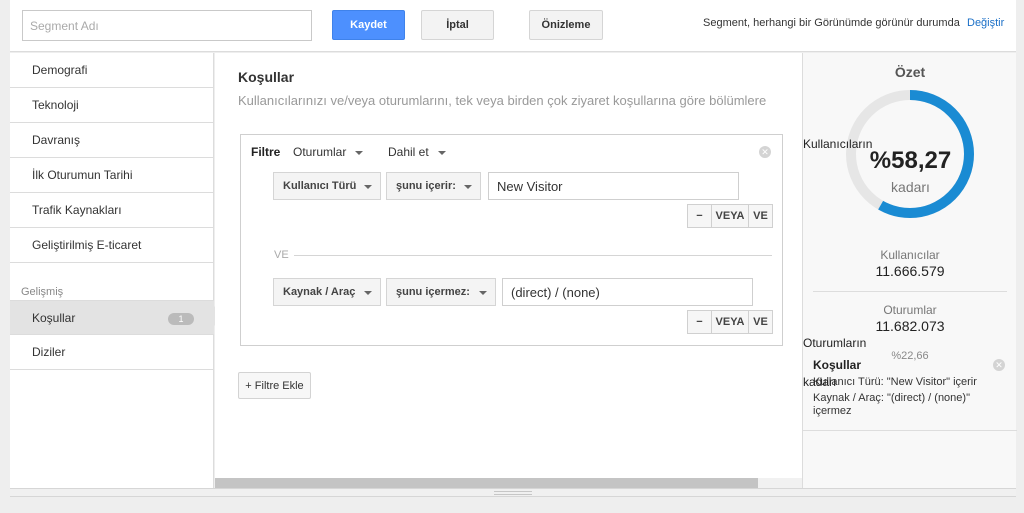 The image size is (1024, 513). I want to click on operator-value: şunu içermez:, so click(433, 292).